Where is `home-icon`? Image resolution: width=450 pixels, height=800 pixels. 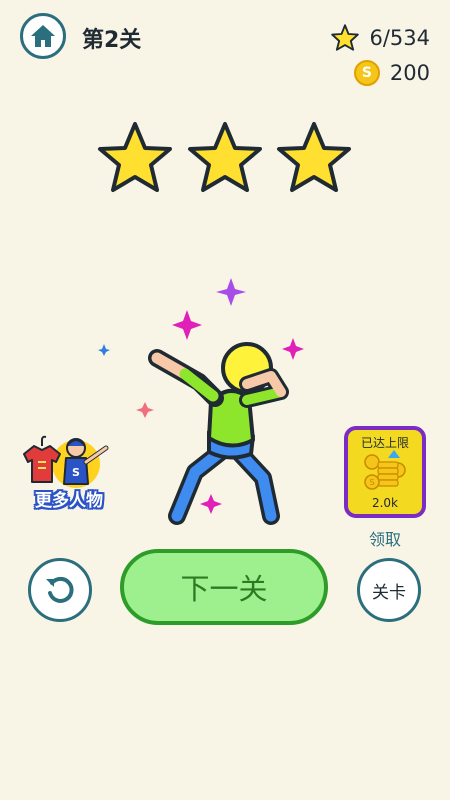
home-icon is located at coordinates (43, 36).